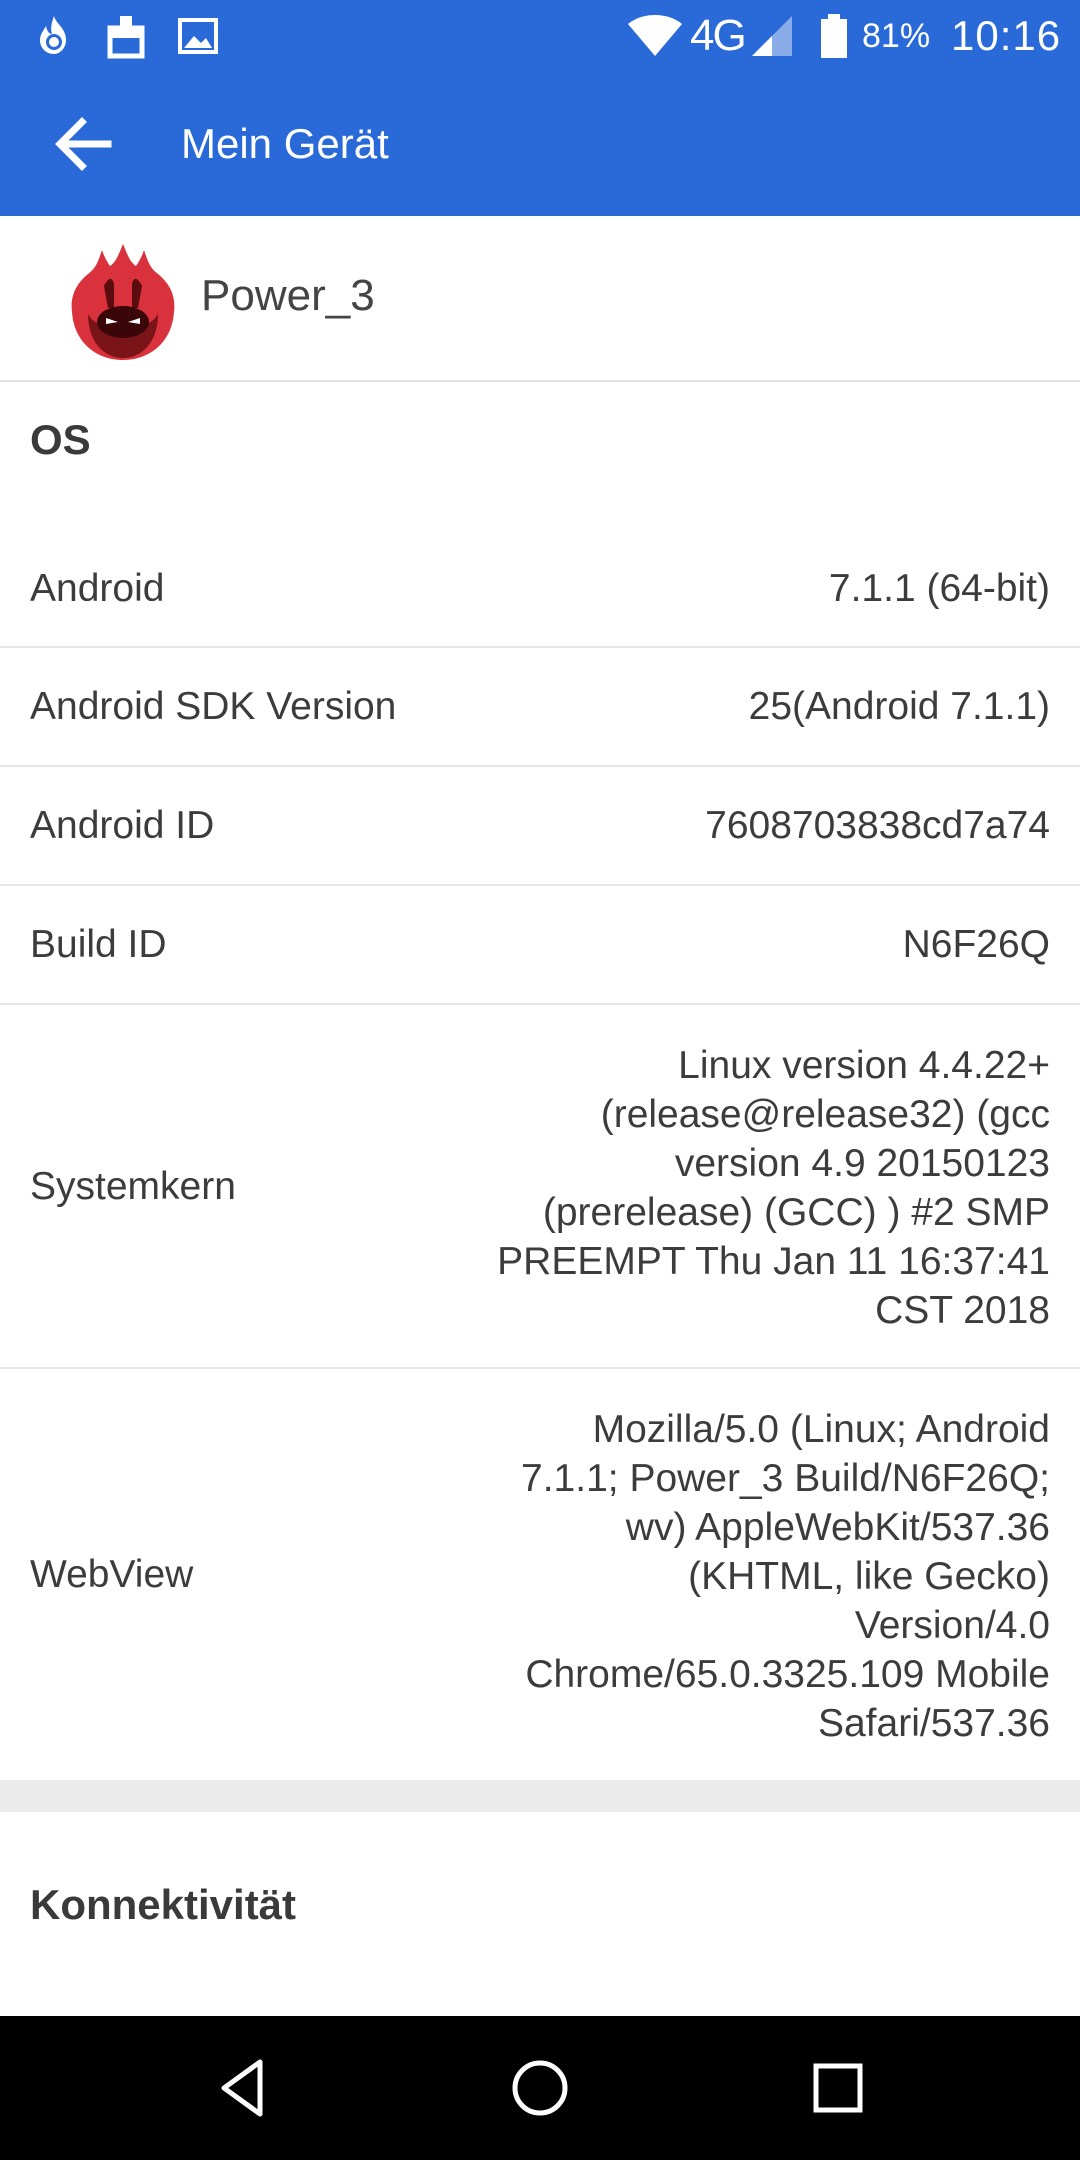 This screenshot has height=2160, width=1080. Describe the element at coordinates (1006, 35) in the screenshot. I see `clock: 10:16` at that location.